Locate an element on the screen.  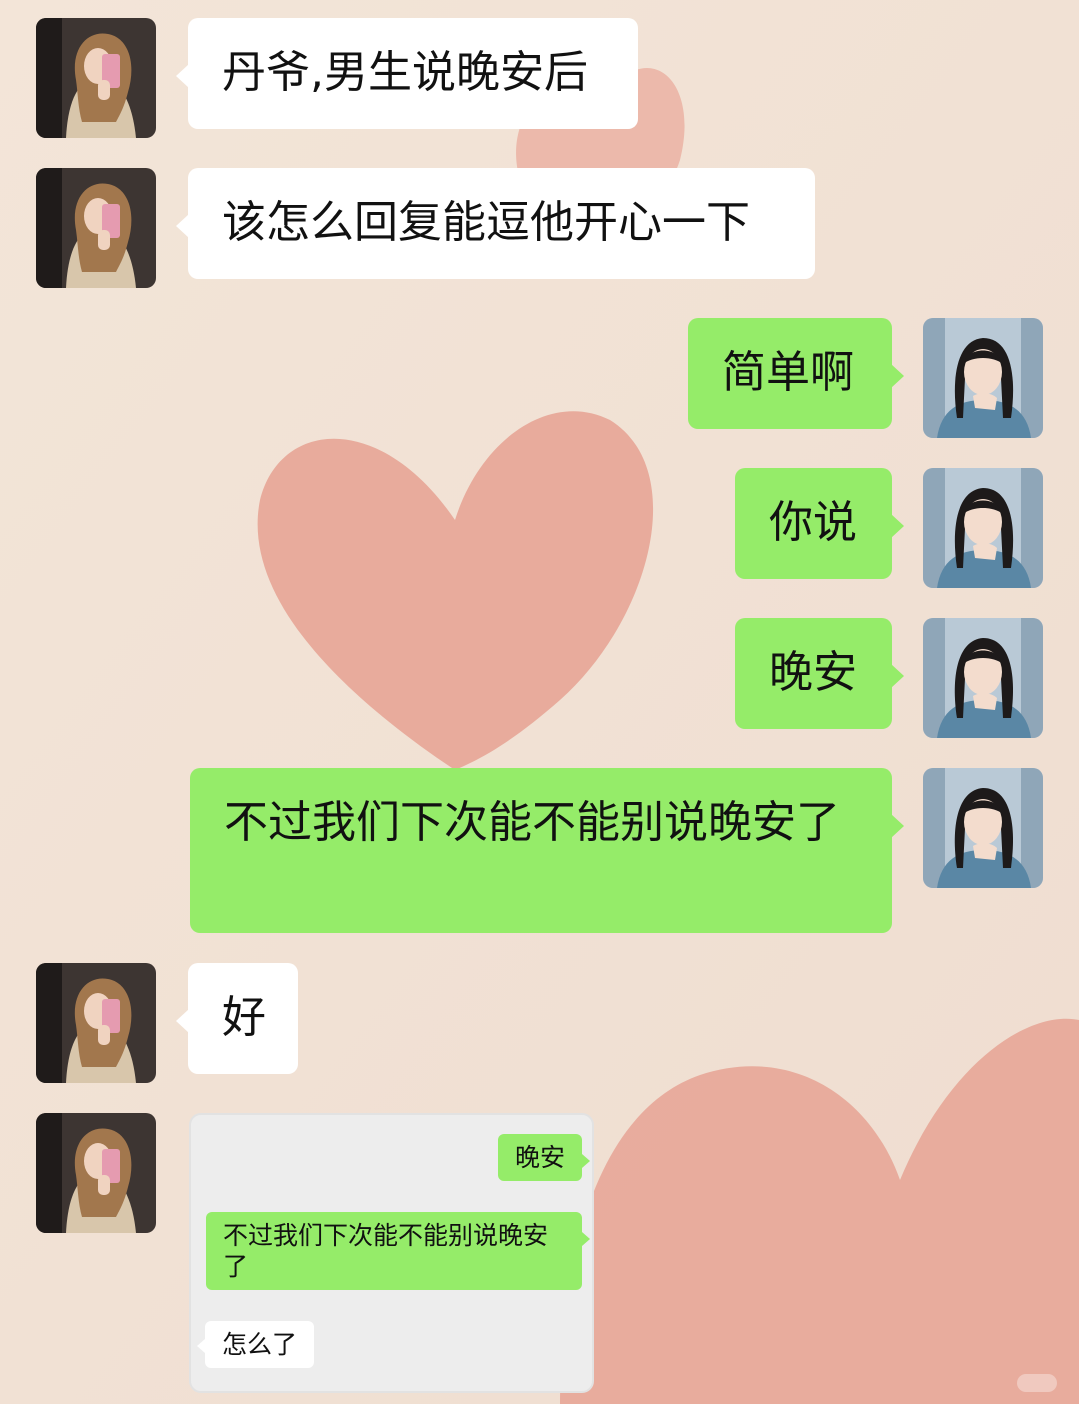
message-text: 晚安 is located at coordinates (813, 672).